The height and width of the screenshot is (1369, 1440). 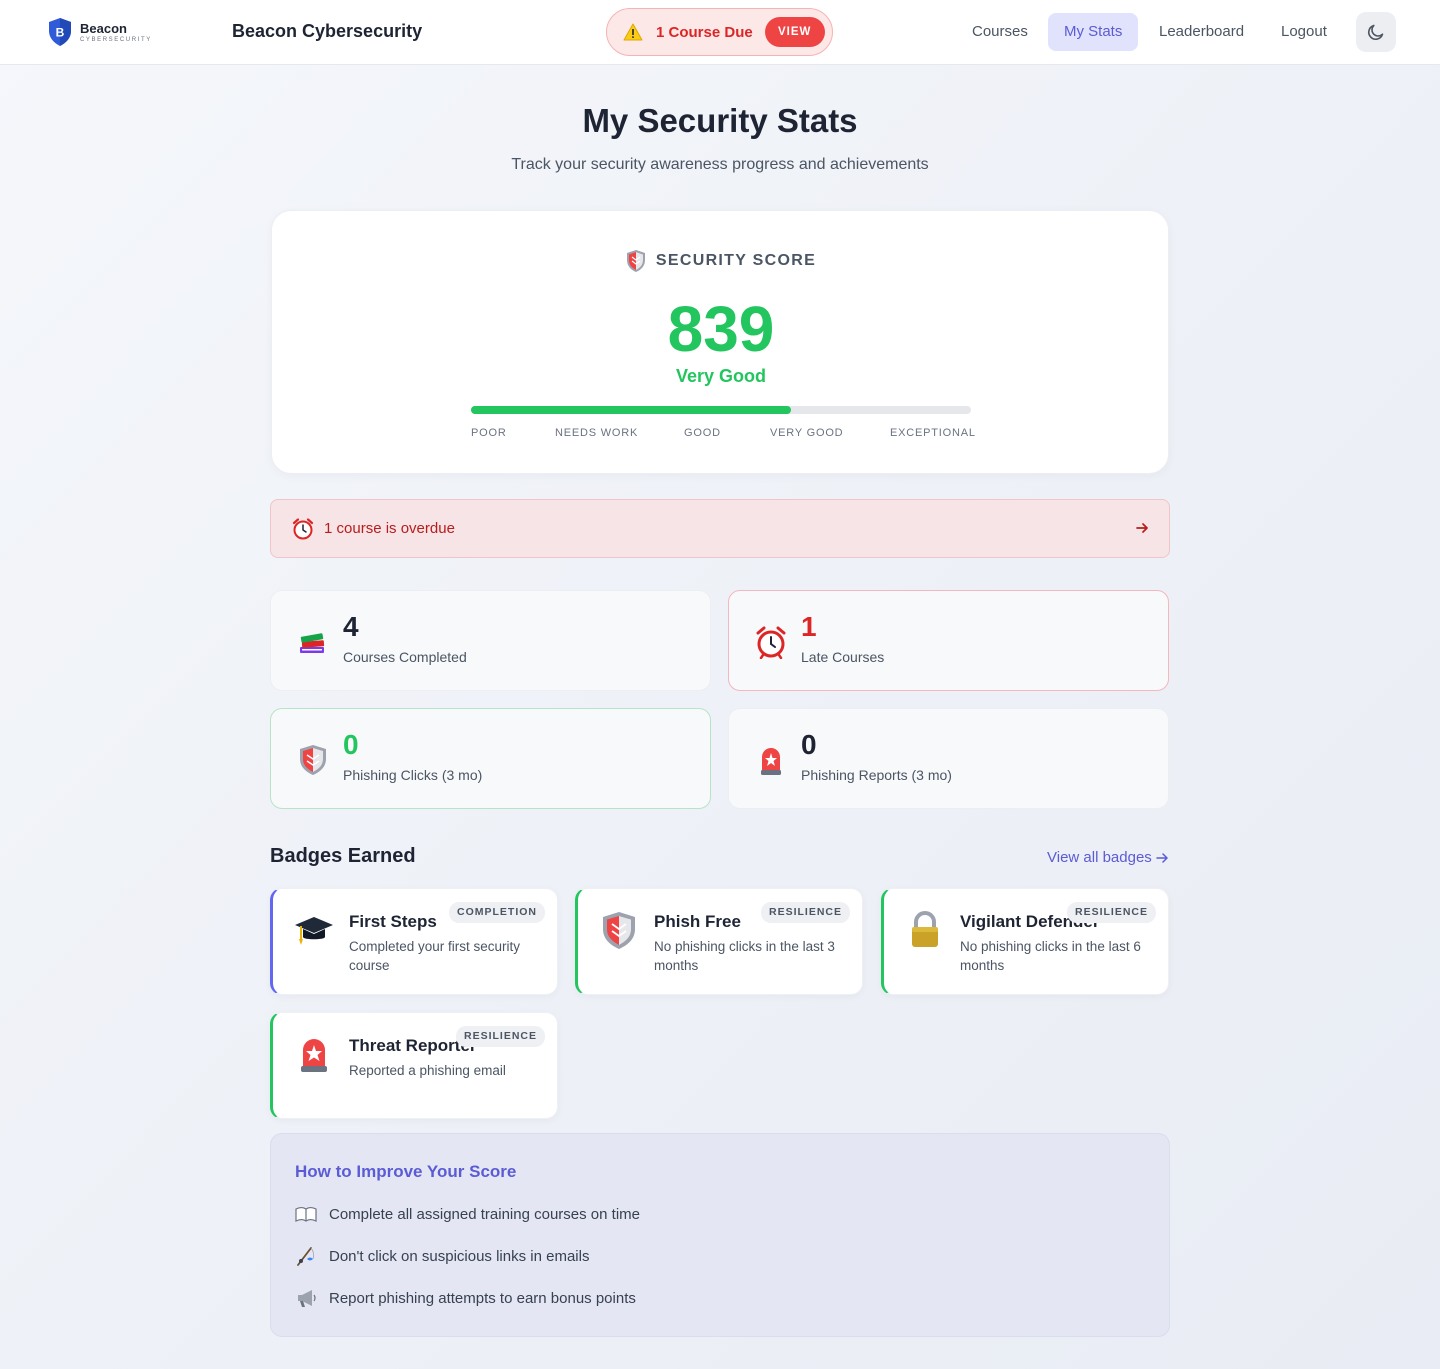 What do you see at coordinates (116, 39) in the screenshot?
I see `logo-subtitle: CYBERSECURITY` at bounding box center [116, 39].